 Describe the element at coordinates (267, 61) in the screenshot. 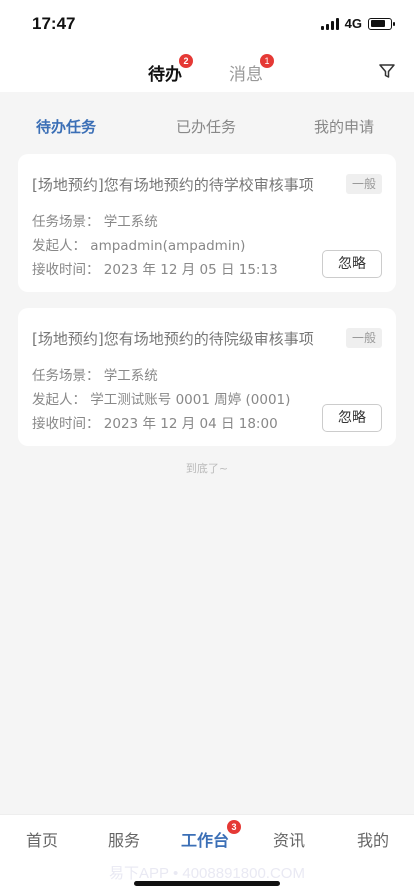

I see `tab-messages-badge: 1` at that location.